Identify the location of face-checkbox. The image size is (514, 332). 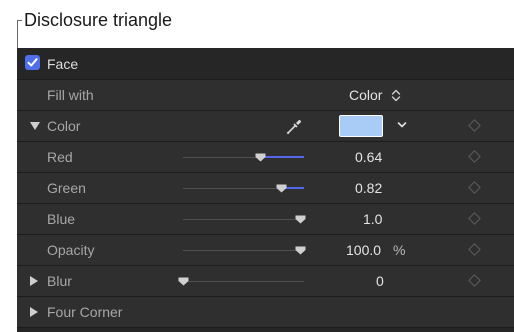
(32, 62).